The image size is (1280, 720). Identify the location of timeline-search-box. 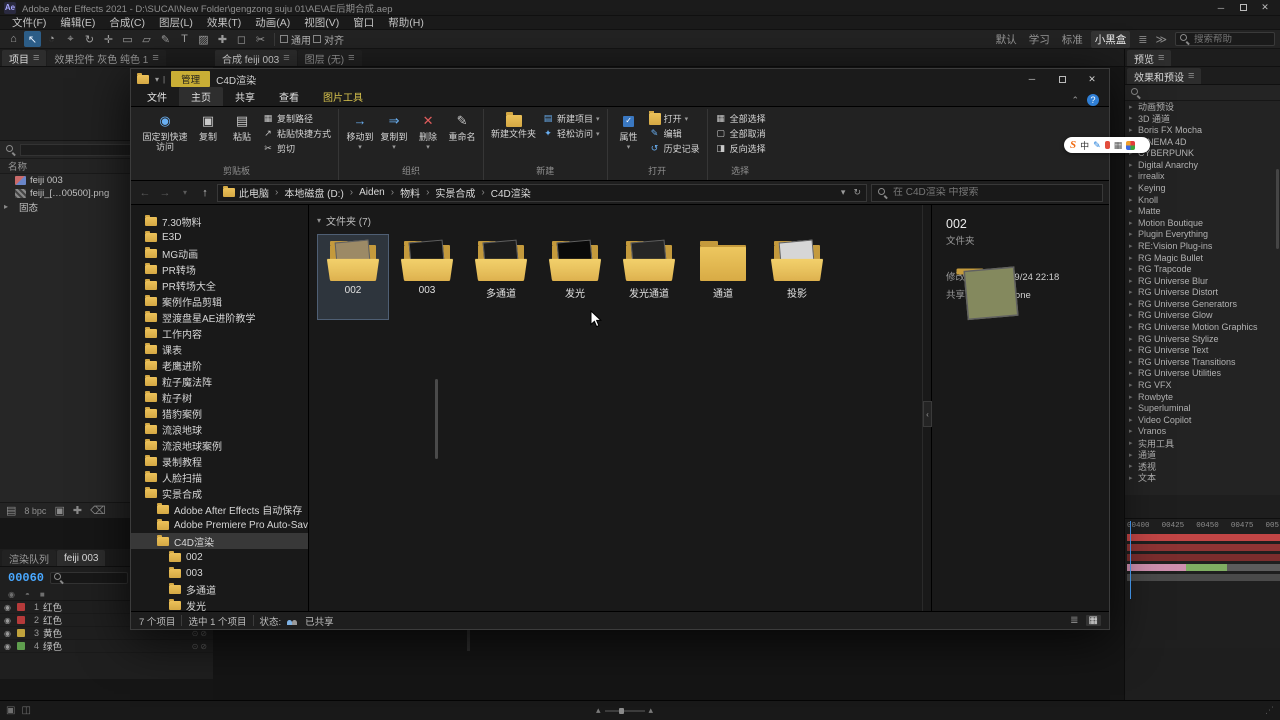
(89, 578).